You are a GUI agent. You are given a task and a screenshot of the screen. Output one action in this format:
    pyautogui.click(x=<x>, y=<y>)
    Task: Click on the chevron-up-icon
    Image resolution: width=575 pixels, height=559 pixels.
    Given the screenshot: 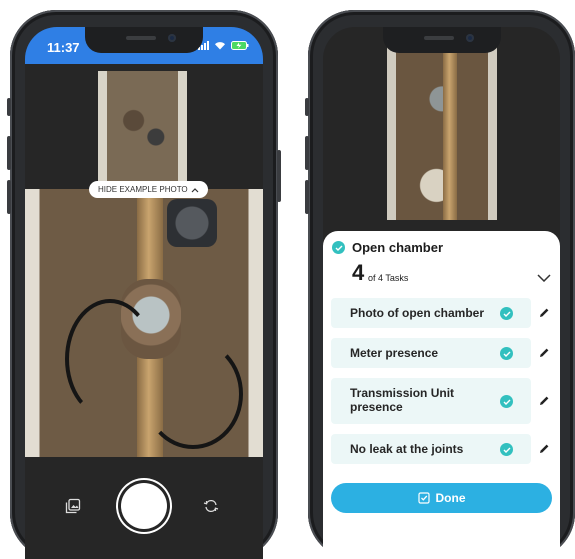 What is the action you would take?
    pyautogui.click(x=195, y=189)
    